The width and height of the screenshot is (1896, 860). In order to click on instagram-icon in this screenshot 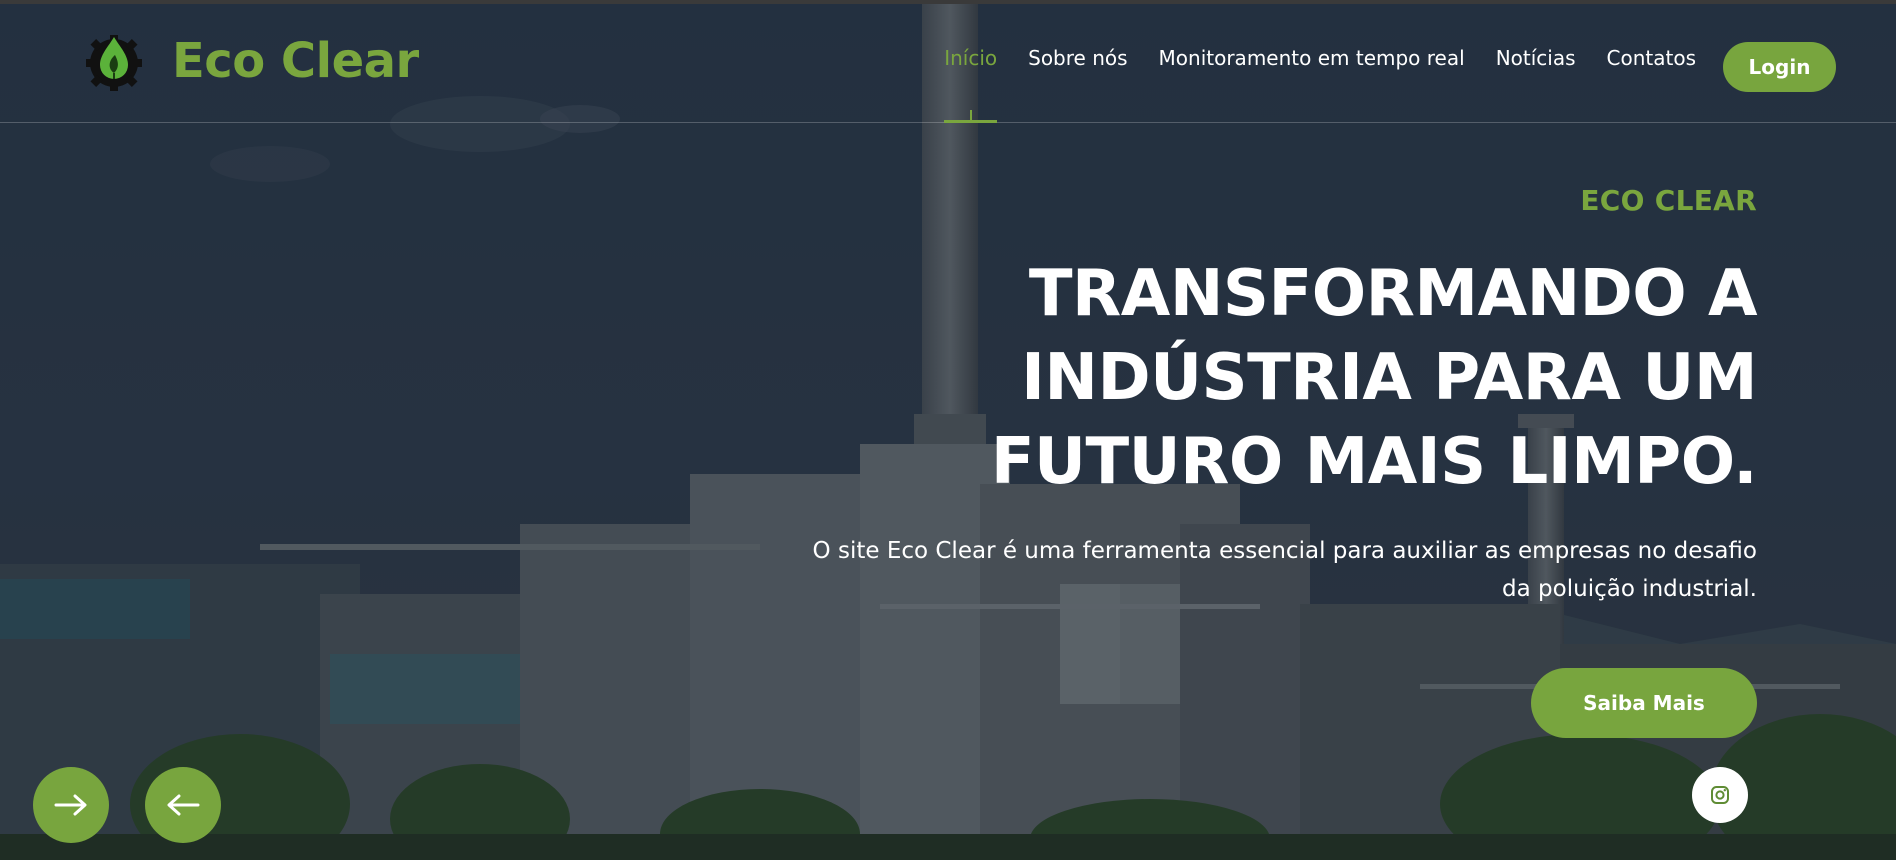, I will do `click(1720, 795)`.